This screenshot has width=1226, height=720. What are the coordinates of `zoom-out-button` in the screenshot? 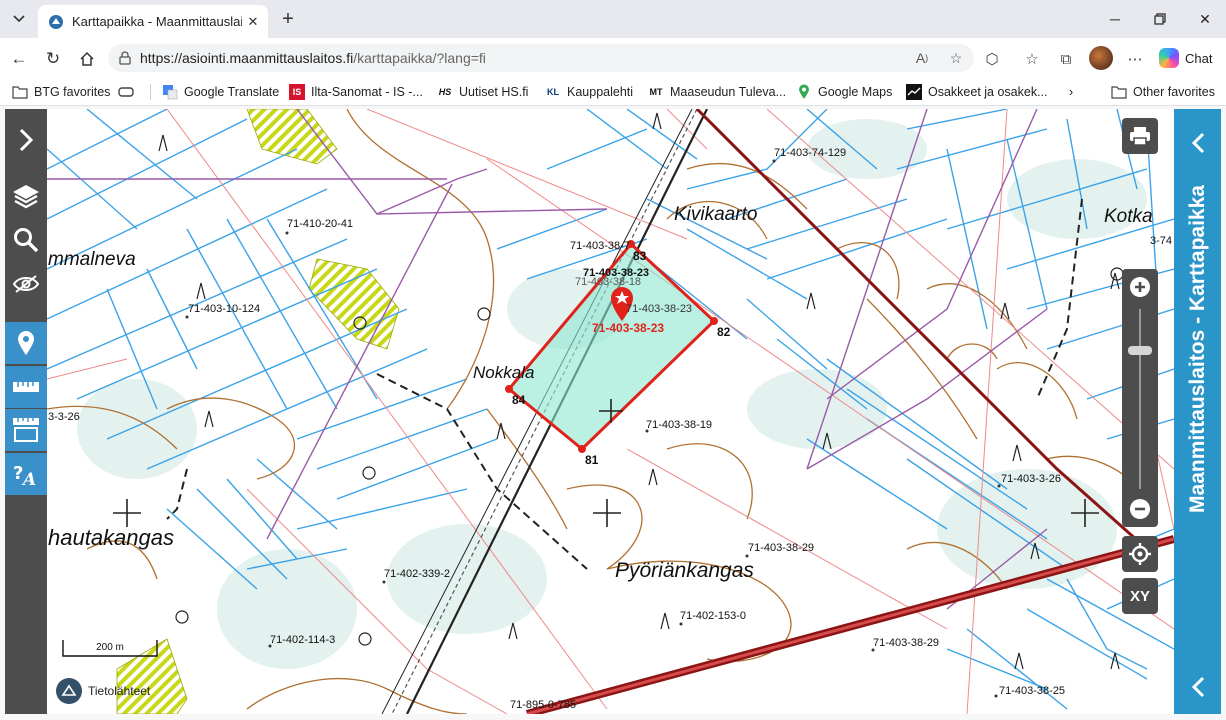 It's located at (1140, 509).